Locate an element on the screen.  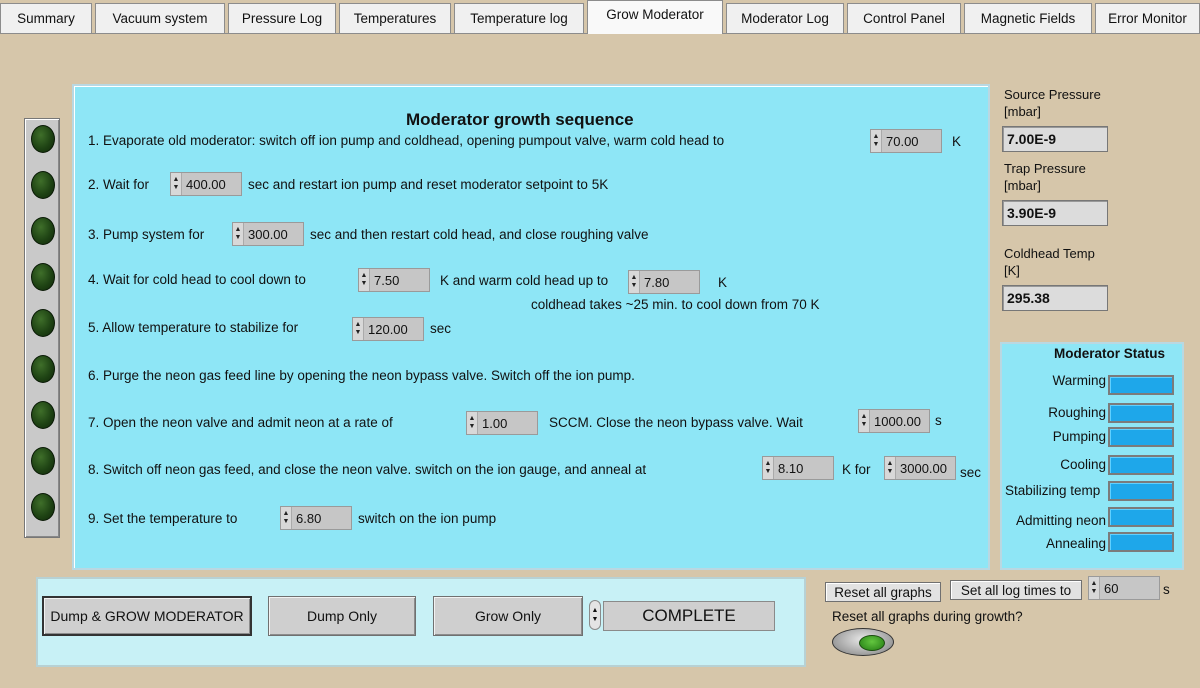
reset-during-growth-label: Reset all graphs during growth? is located at coordinates (927, 616).